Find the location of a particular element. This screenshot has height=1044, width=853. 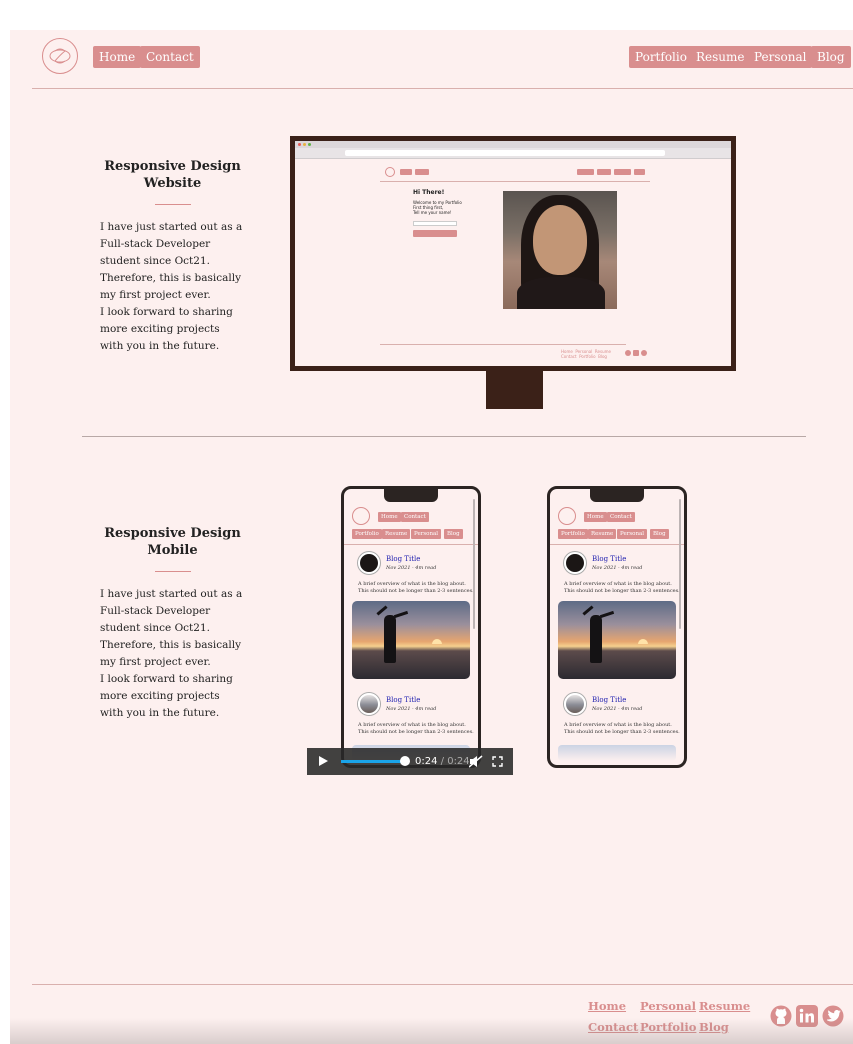

footer-link-contact: Contact is located at coordinates (613, 1027).